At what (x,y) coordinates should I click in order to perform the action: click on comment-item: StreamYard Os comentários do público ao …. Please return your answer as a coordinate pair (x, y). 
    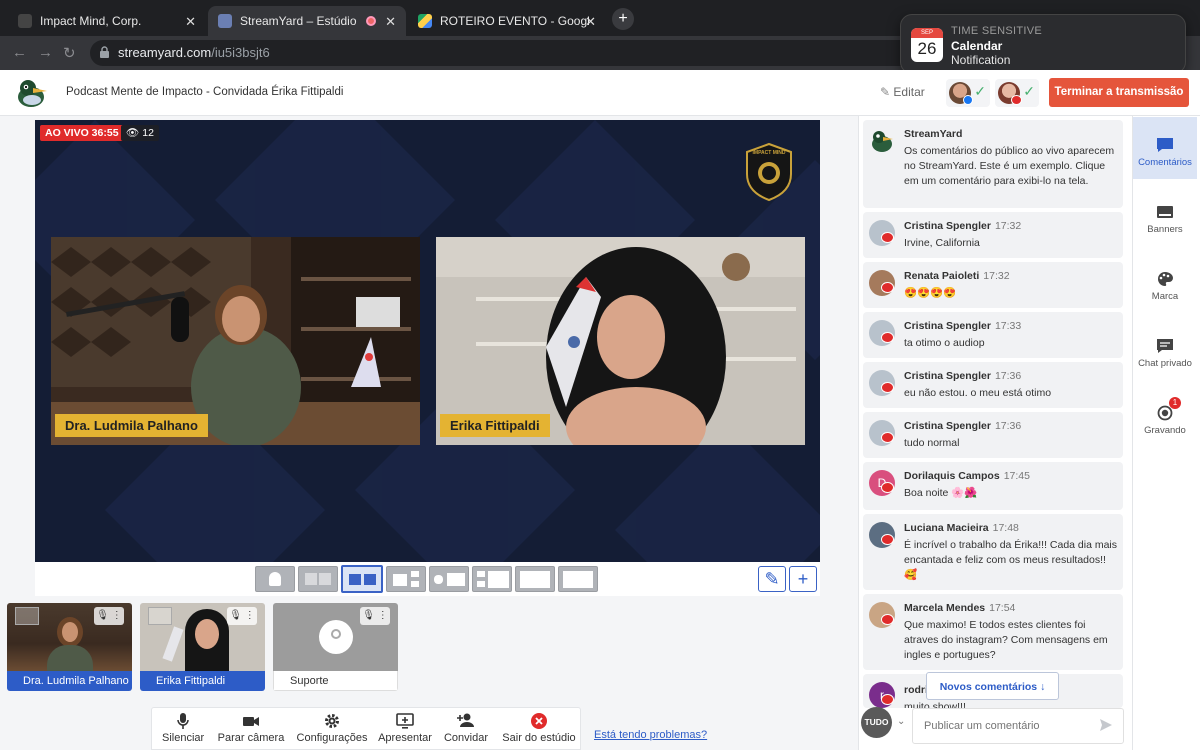
    Looking at the image, I should click on (993, 164).